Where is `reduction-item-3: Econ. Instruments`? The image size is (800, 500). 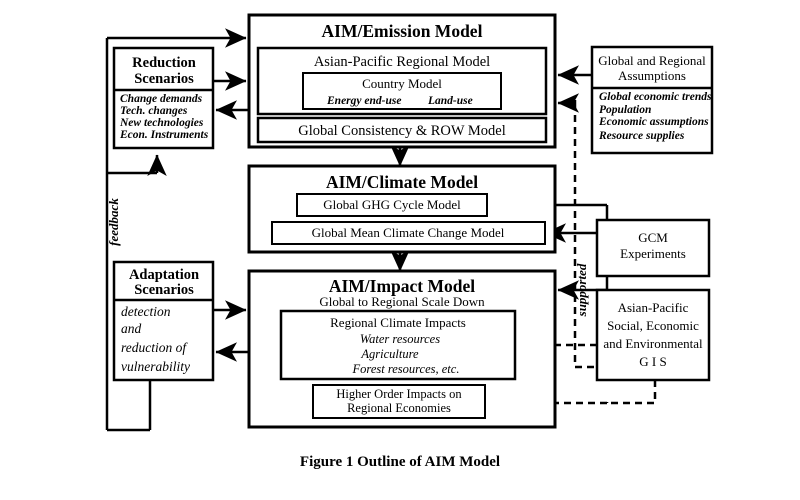 reduction-item-3: Econ. Instruments is located at coordinates (164, 135).